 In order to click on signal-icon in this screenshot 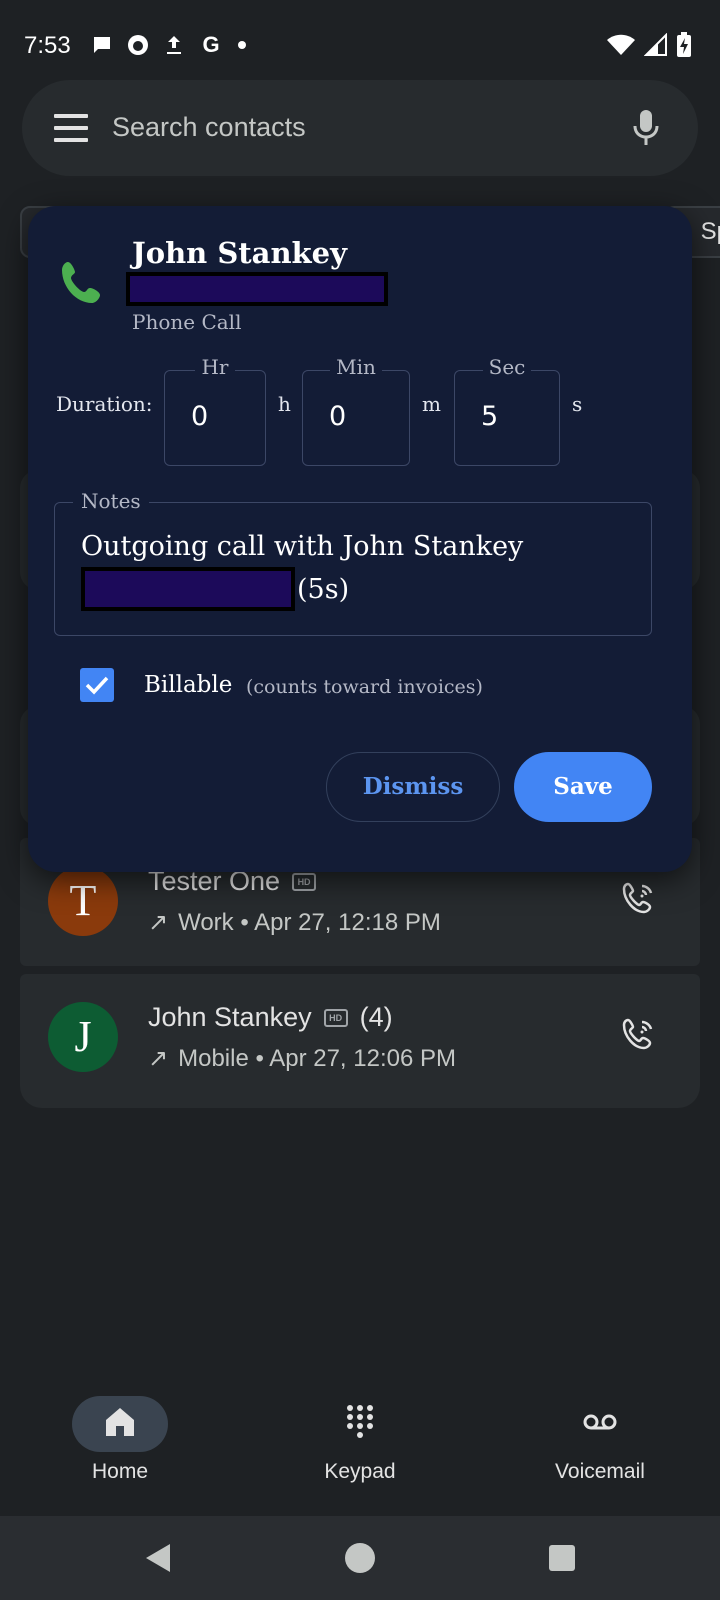, I will do `click(655, 44)`.